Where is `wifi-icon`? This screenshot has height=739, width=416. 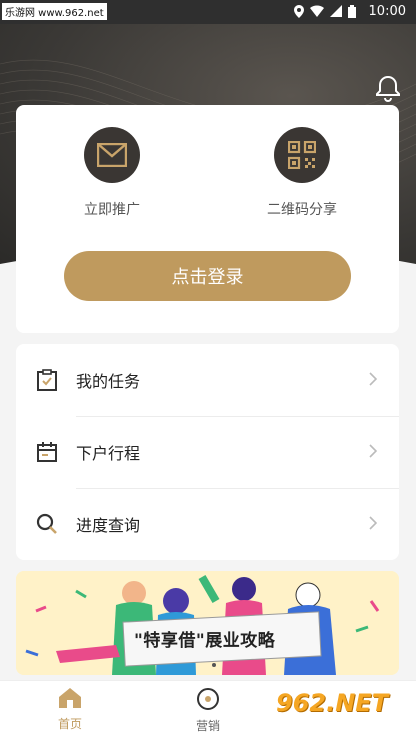
wifi-icon is located at coordinates (317, 11).